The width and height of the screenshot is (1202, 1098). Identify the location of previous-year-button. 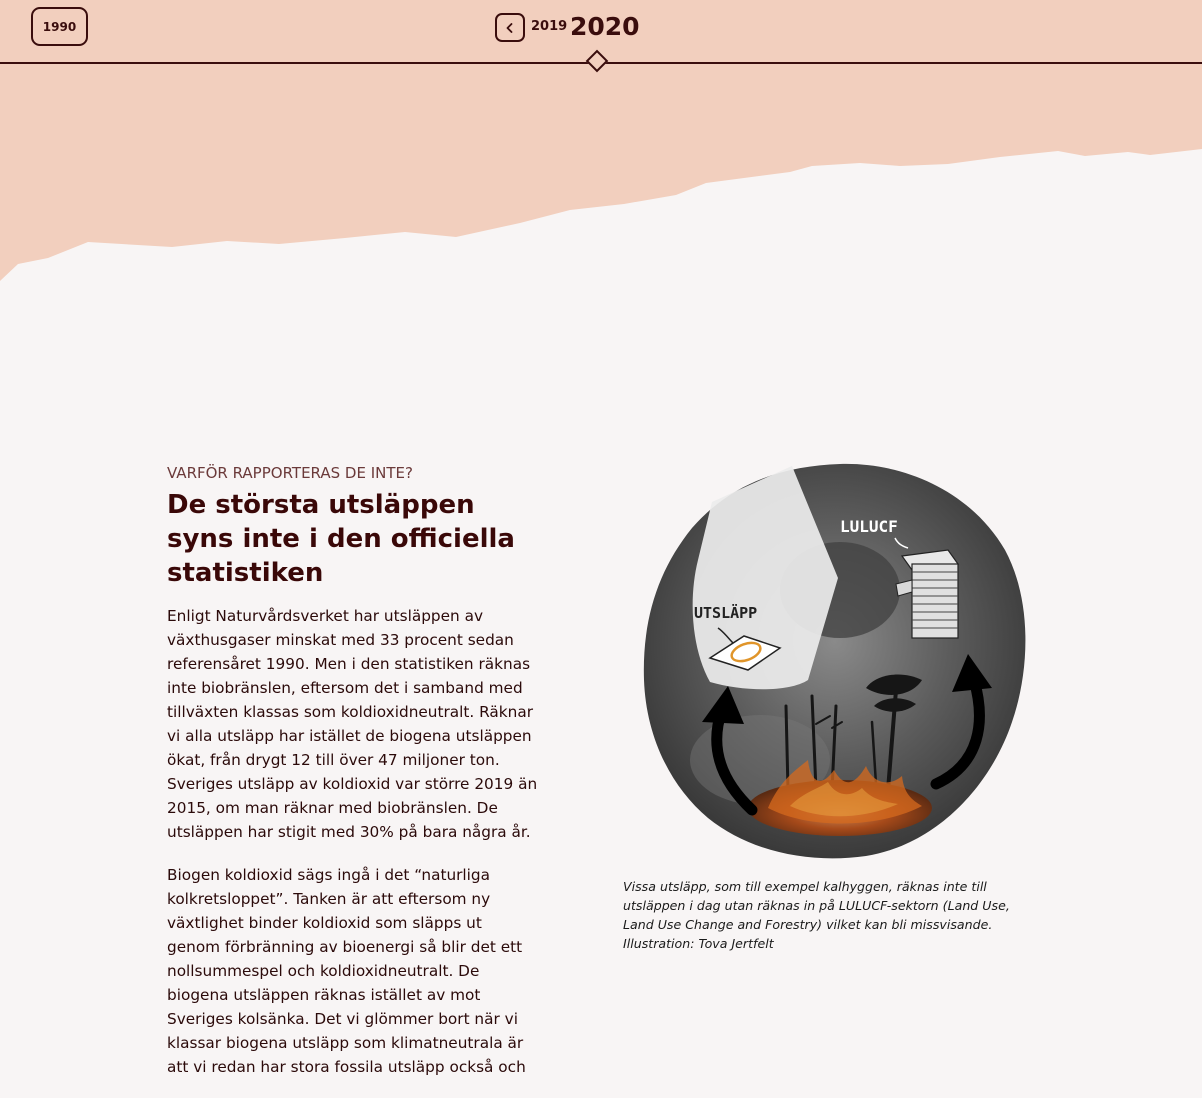
(510, 27).